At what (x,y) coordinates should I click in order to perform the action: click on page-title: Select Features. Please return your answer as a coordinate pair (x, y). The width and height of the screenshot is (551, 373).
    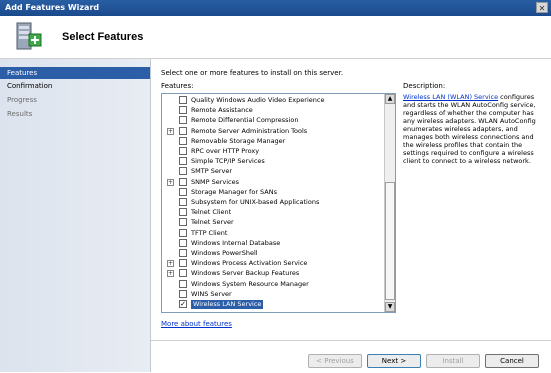
    Looking at the image, I should click on (103, 37).